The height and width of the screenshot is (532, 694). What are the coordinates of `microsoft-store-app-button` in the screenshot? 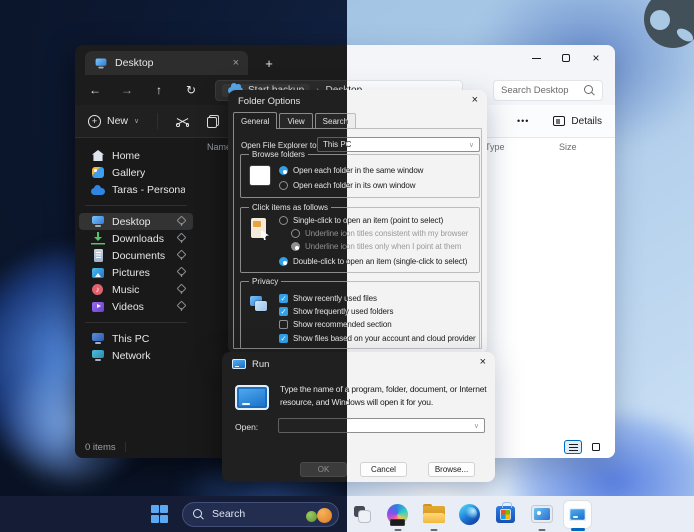 It's located at (505, 514).